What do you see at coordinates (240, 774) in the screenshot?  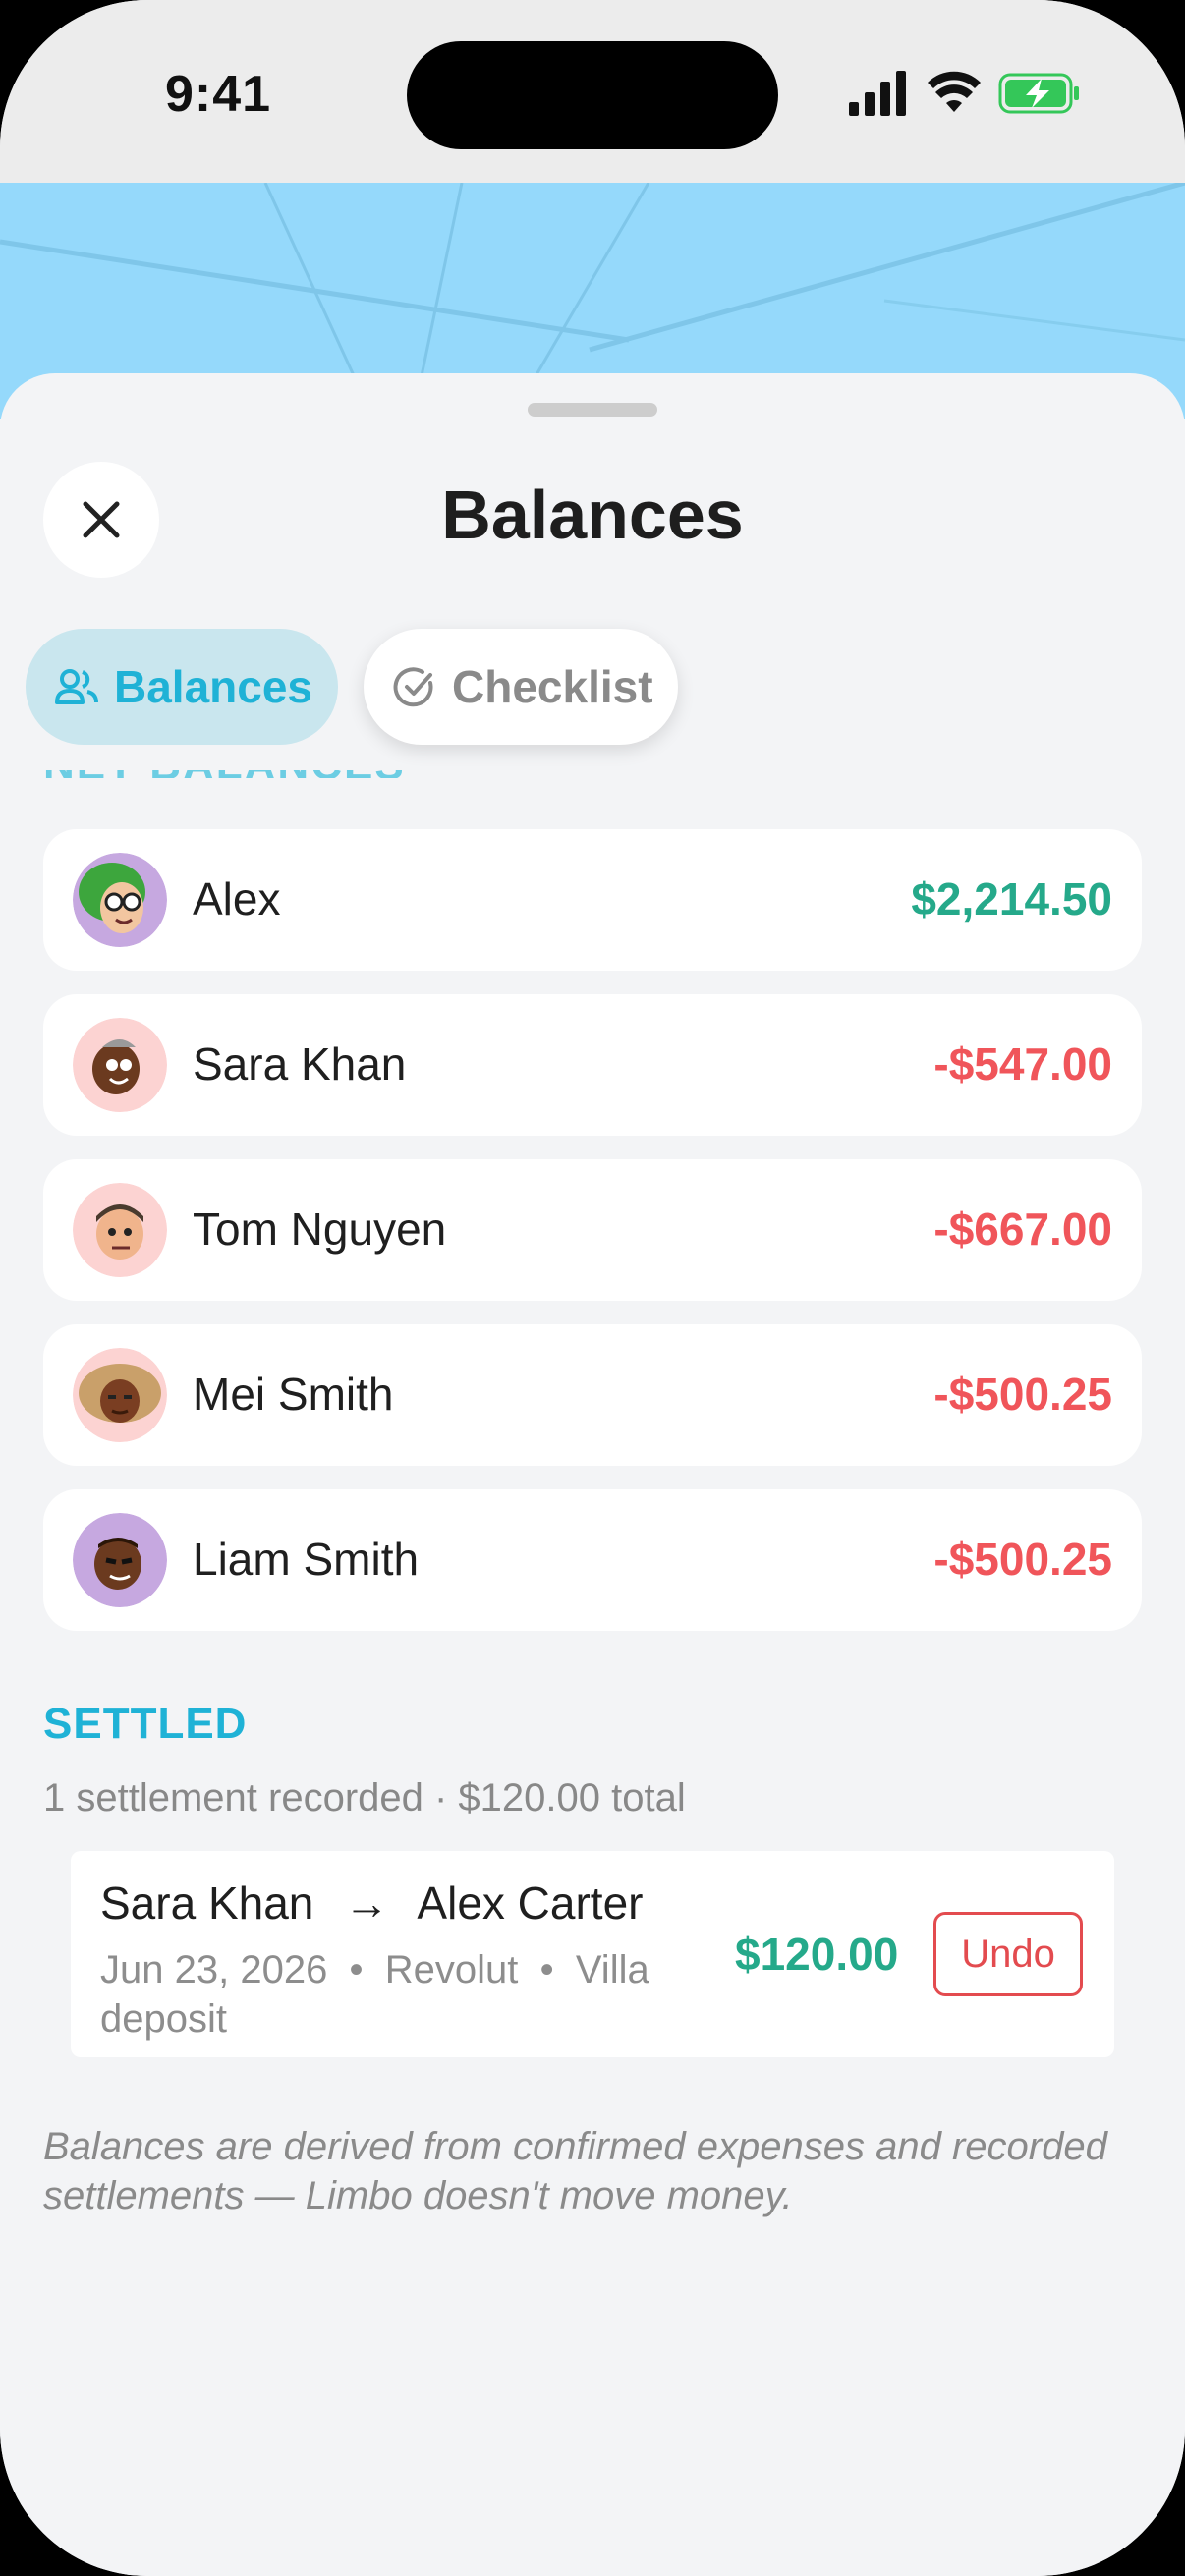 I see `net-balances-header: NET BALANCES` at bounding box center [240, 774].